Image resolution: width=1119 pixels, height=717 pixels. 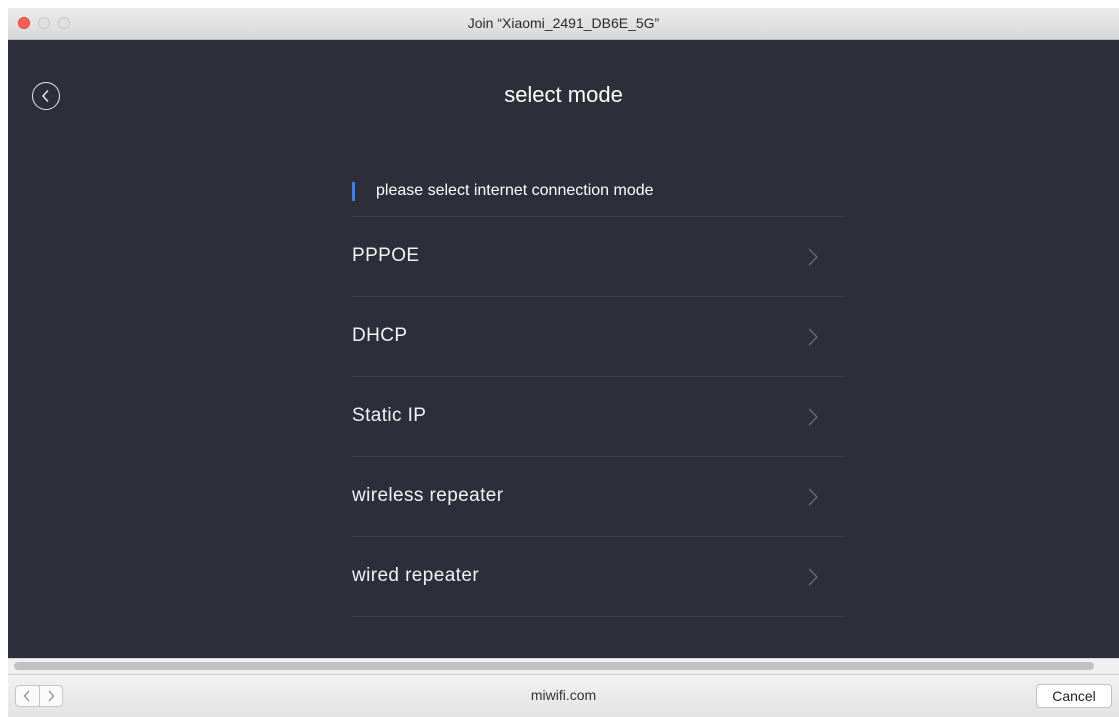 What do you see at coordinates (554, 666) in the screenshot?
I see `scrollbar-thumb` at bounding box center [554, 666].